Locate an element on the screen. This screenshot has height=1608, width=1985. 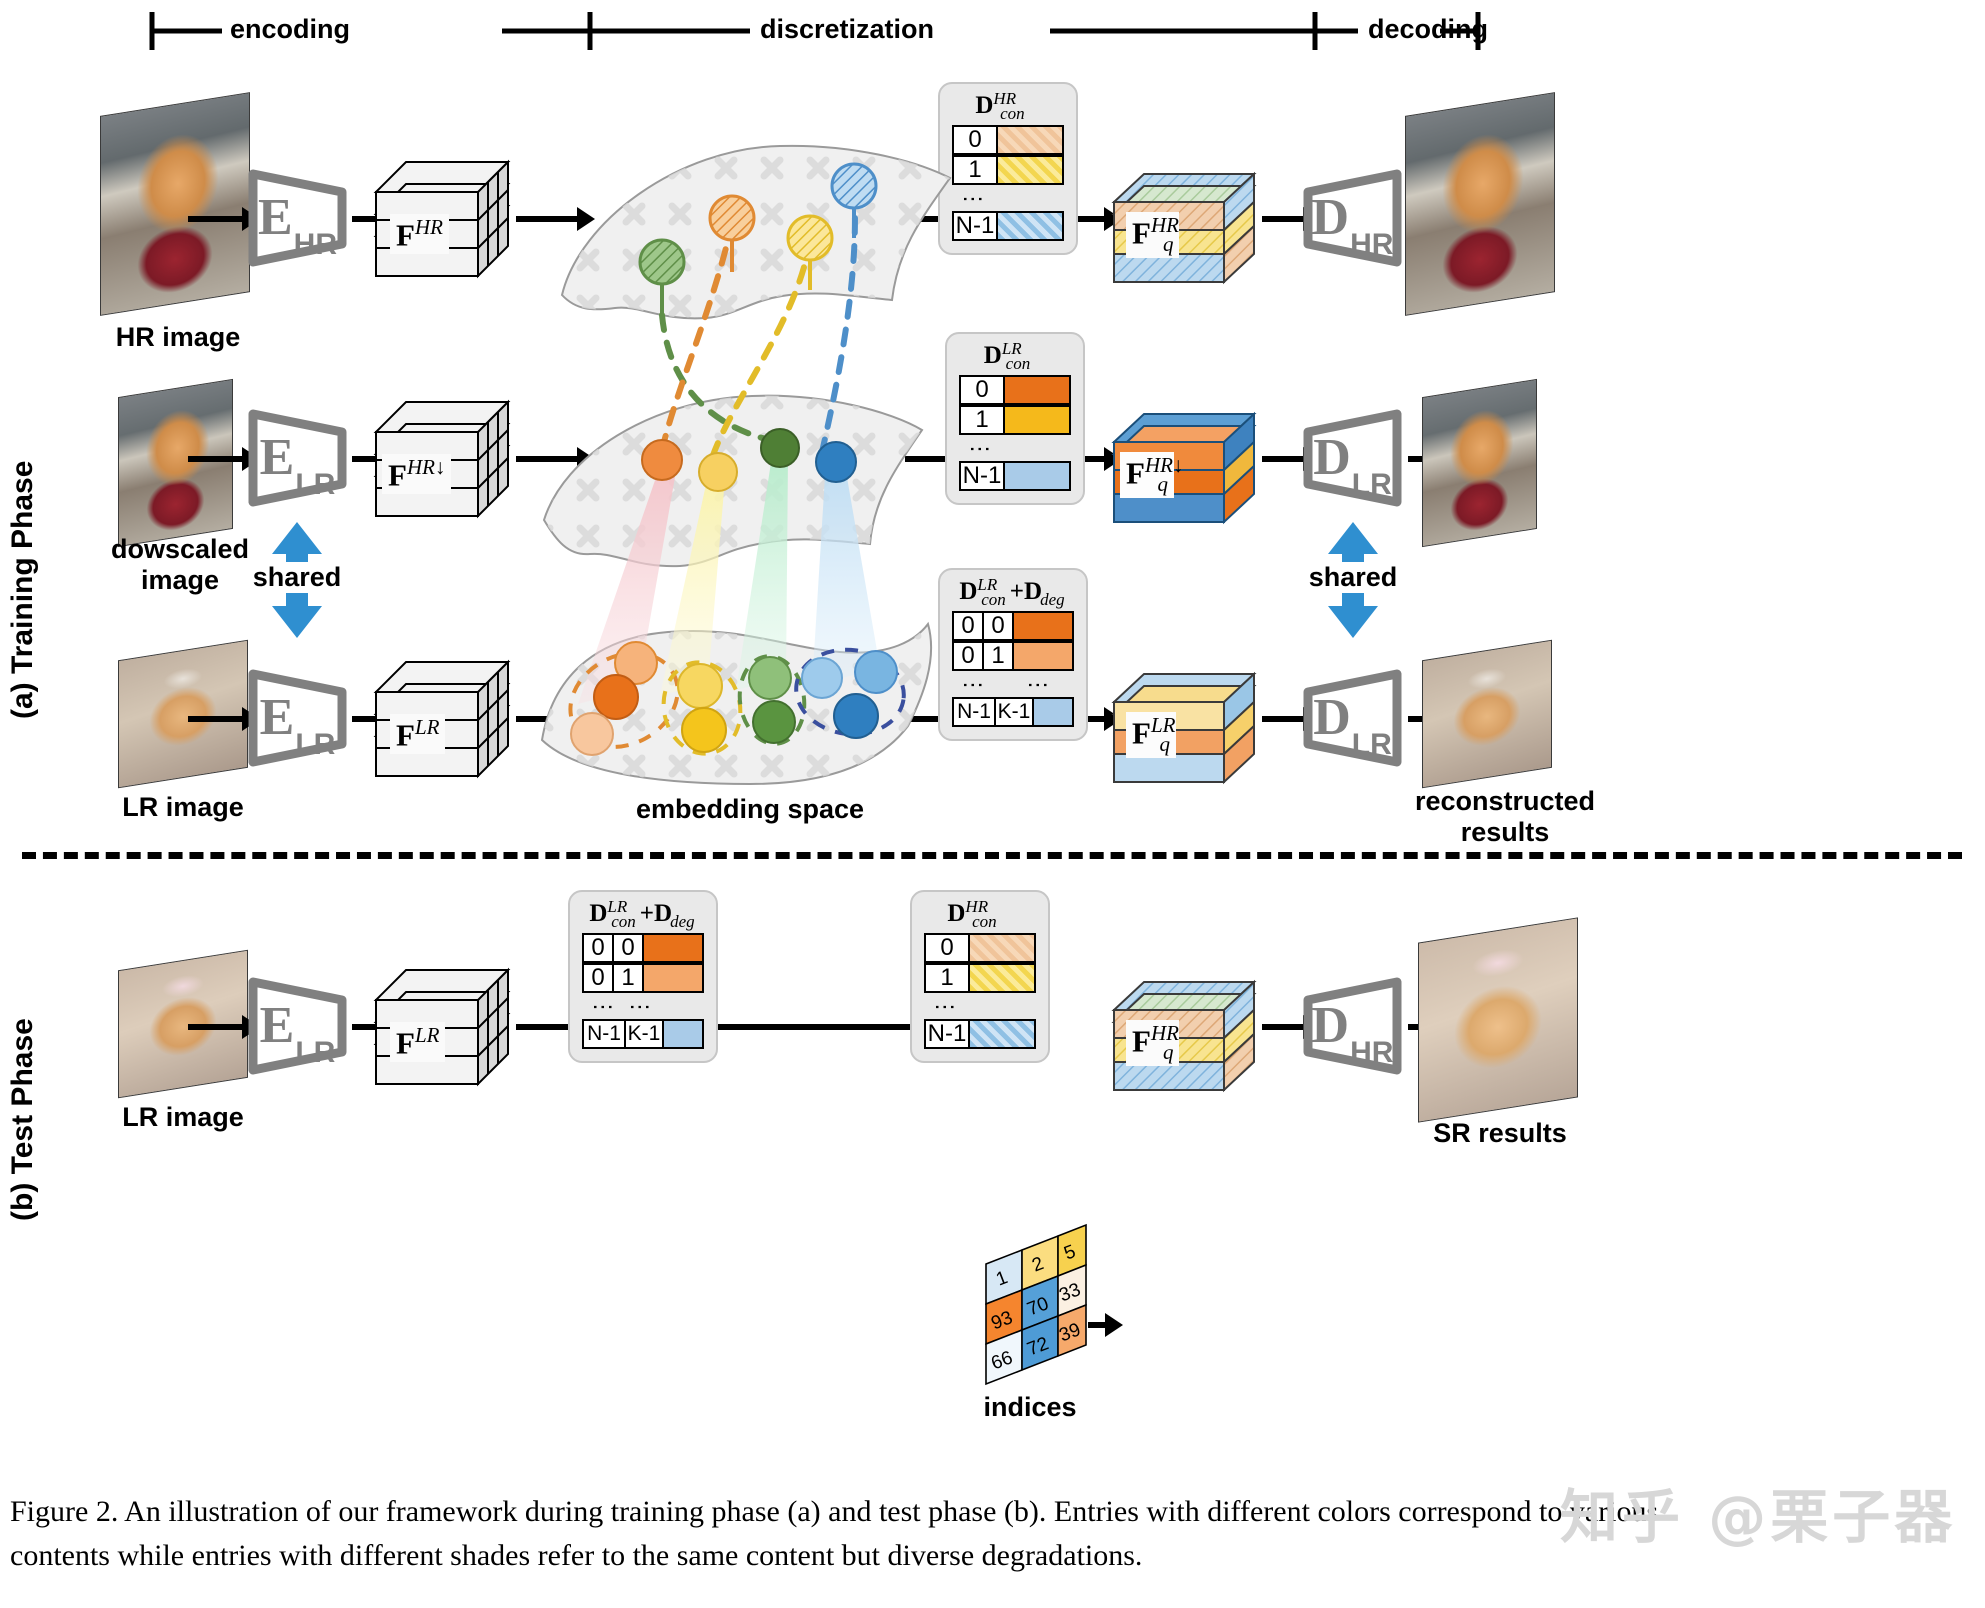
codebook-row: 1 is located at coordinates (980, 978).